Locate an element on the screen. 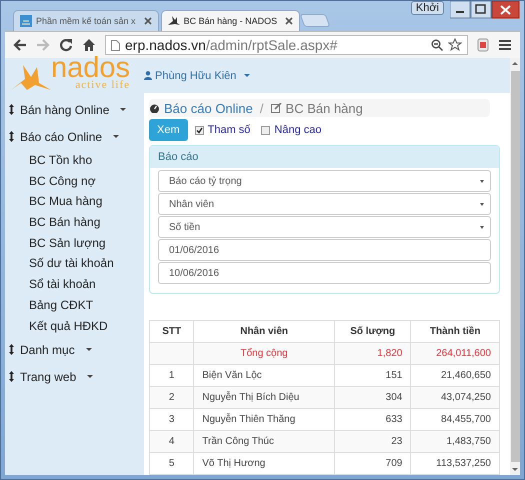  panel-title: Báo cáo is located at coordinates (324, 157).